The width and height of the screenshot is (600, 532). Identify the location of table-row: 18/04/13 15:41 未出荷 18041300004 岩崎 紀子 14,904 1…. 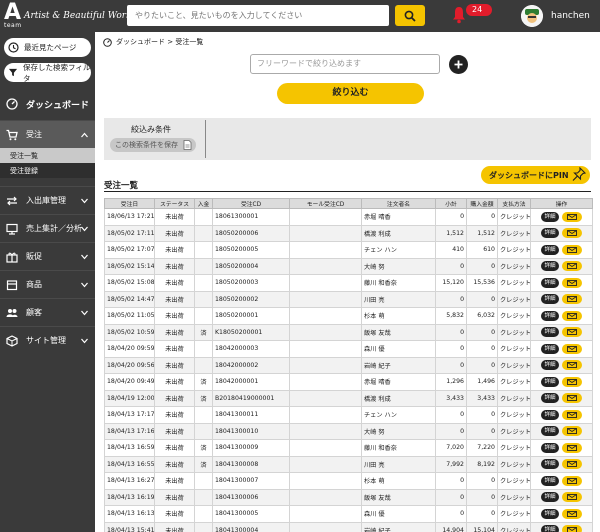
(348, 526).